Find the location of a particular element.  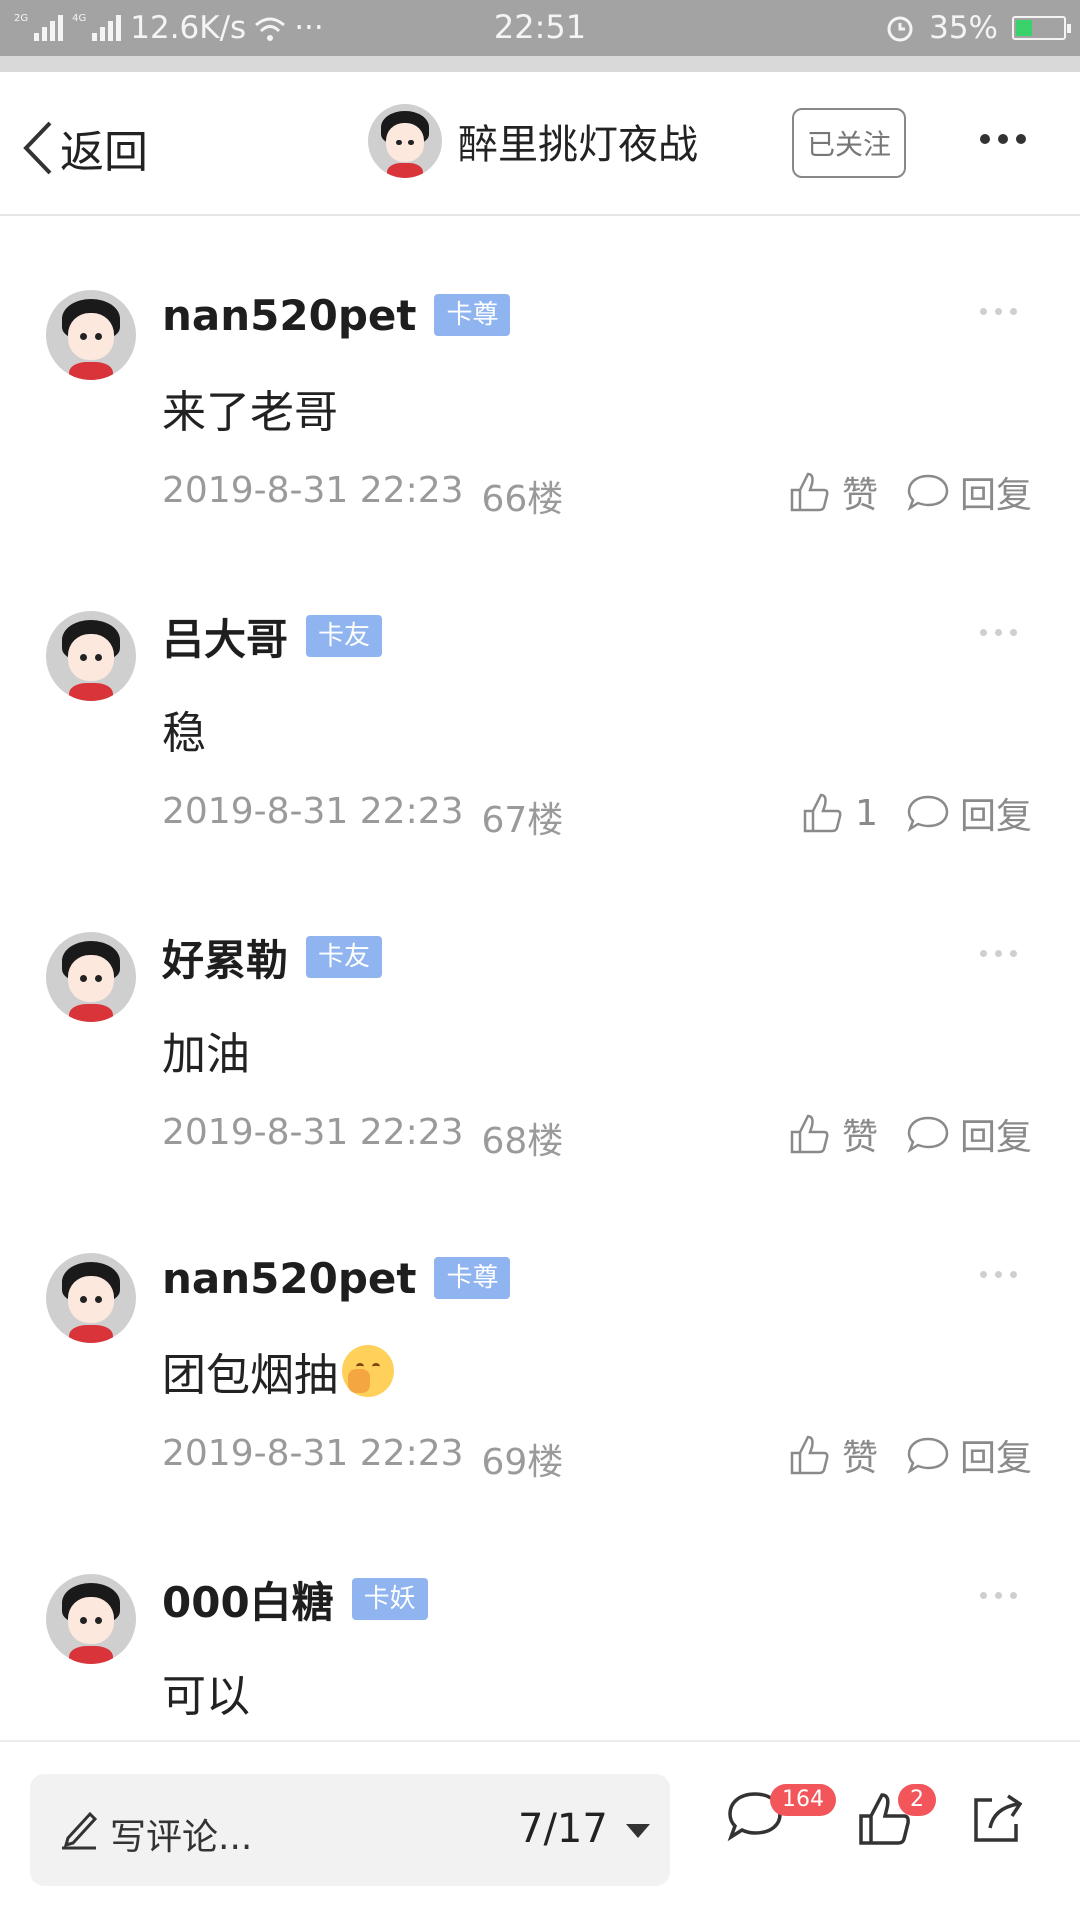

author-name: 醉里挑灯夜战 is located at coordinates (578, 141).